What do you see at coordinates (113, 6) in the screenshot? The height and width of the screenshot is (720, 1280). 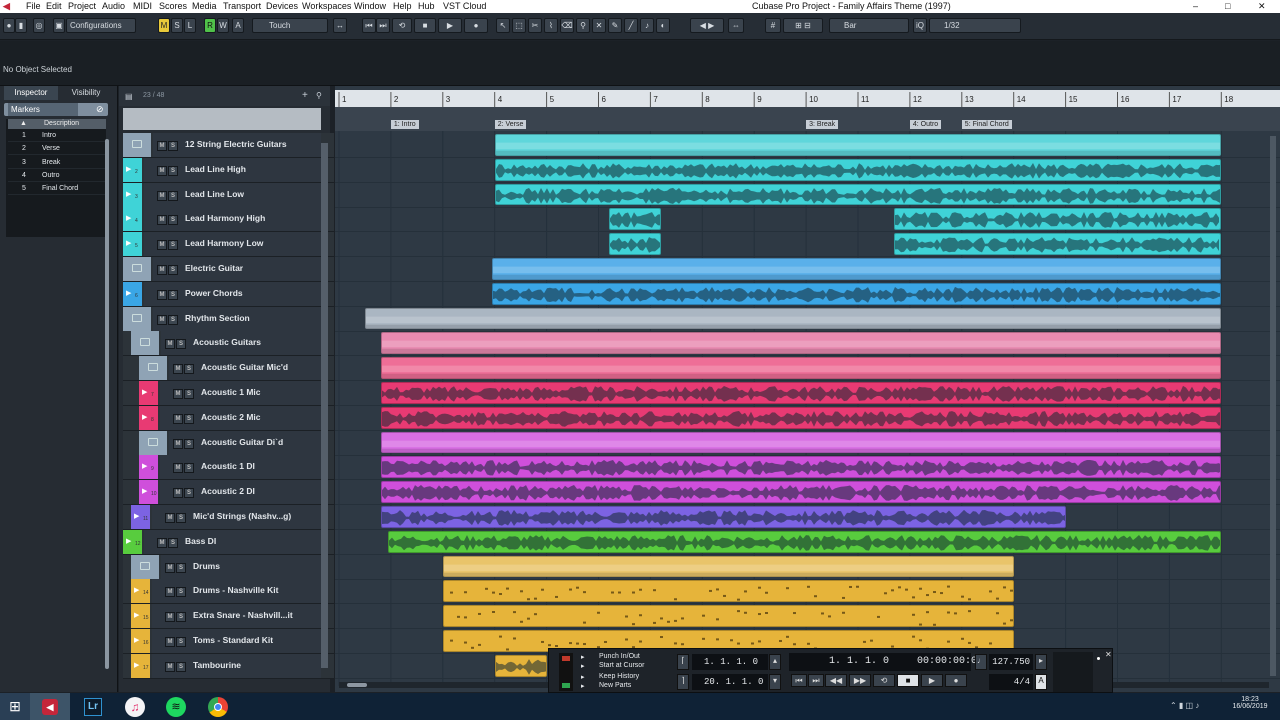 I see `menu-audio: Audio` at bounding box center [113, 6].